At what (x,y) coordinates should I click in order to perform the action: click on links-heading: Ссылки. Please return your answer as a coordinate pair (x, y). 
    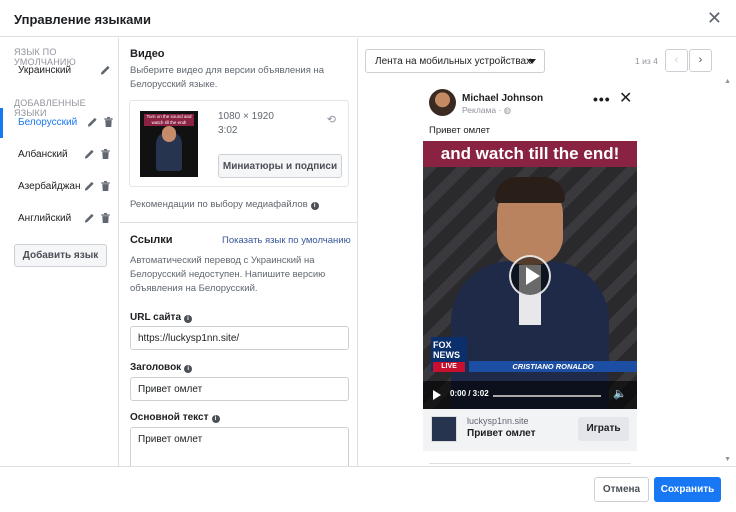
    Looking at the image, I should click on (151, 240).